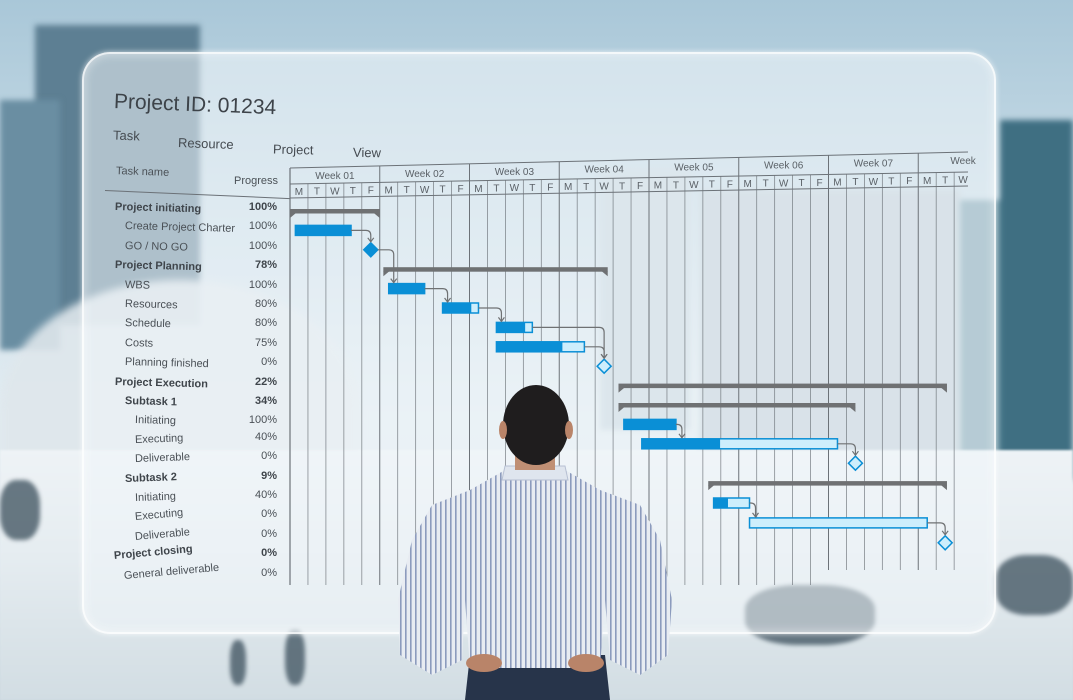 This screenshot has height=700, width=1073. I want to click on person, so click(535, 542).